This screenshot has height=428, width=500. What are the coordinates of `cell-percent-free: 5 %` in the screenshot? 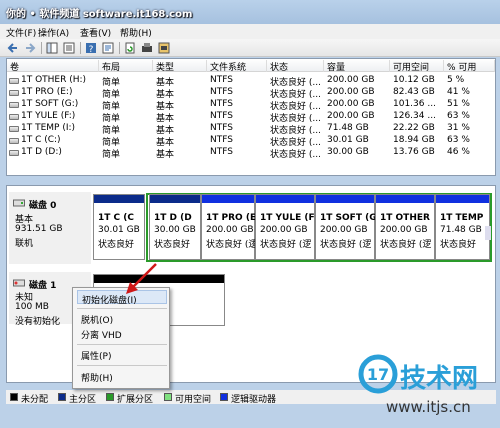 It's located at (456, 80).